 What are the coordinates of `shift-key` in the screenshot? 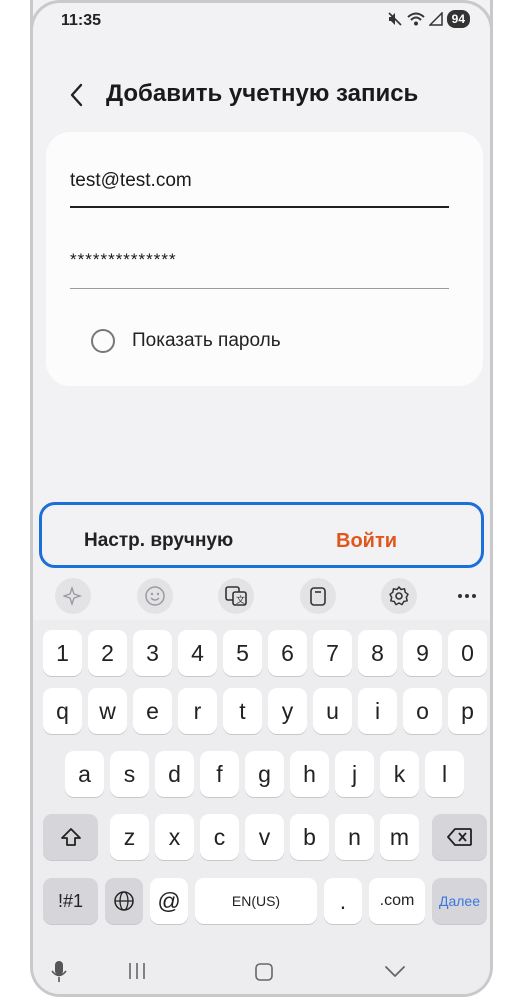 It's located at (70, 837).